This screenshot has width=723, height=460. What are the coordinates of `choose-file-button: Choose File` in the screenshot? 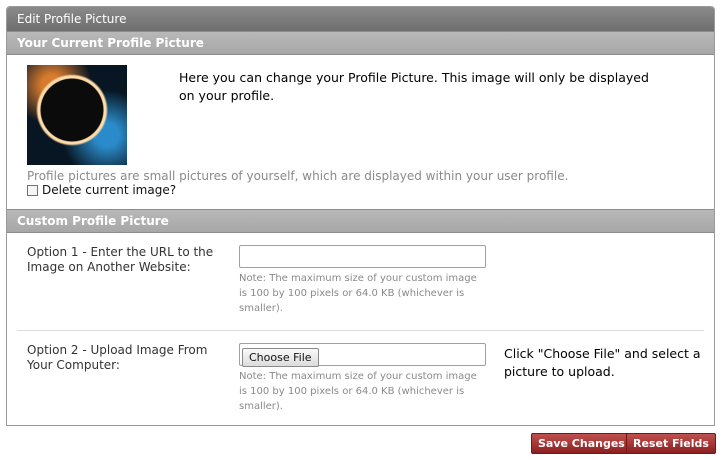 It's located at (280, 357).